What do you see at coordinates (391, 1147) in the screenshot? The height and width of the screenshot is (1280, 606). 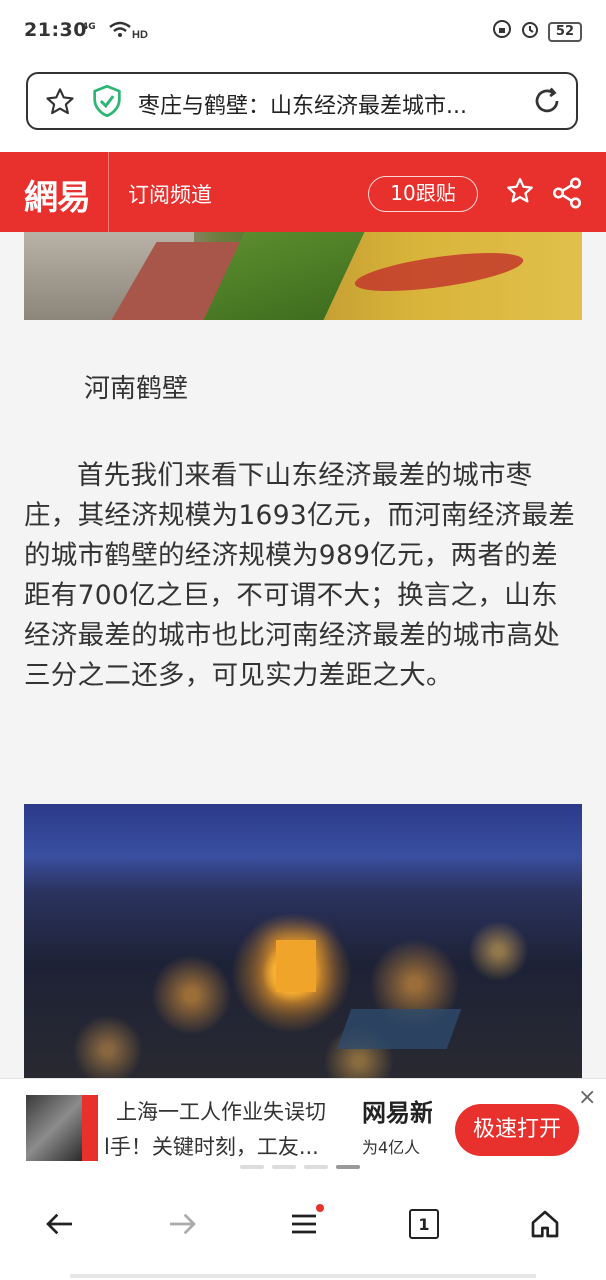 I see `ad-brand-sub: 为4亿人` at bounding box center [391, 1147].